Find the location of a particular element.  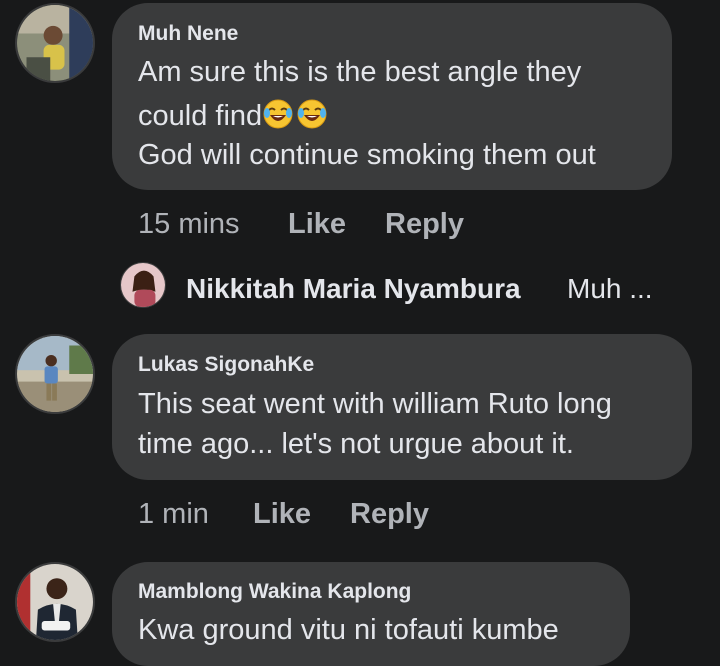

comment-author: Lukas SigonahKe is located at coordinates (226, 365).